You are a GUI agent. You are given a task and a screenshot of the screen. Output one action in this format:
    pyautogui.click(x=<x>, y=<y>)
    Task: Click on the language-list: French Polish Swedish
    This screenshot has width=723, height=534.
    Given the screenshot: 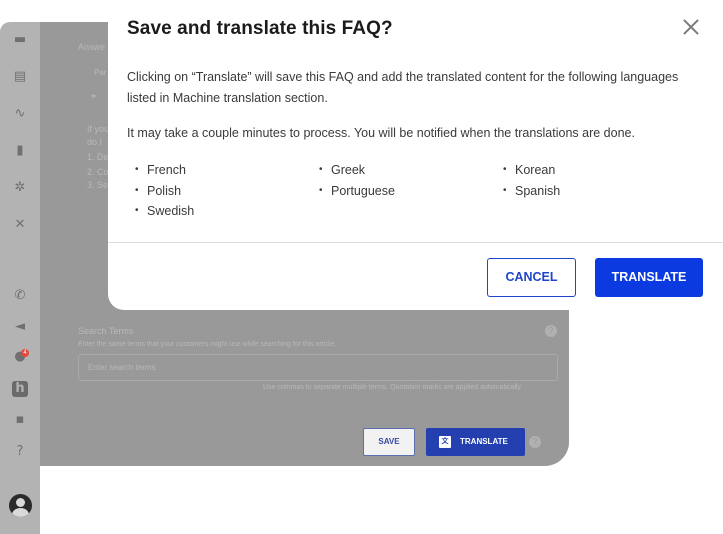 What is the action you would take?
    pyautogui.click(x=164, y=191)
    